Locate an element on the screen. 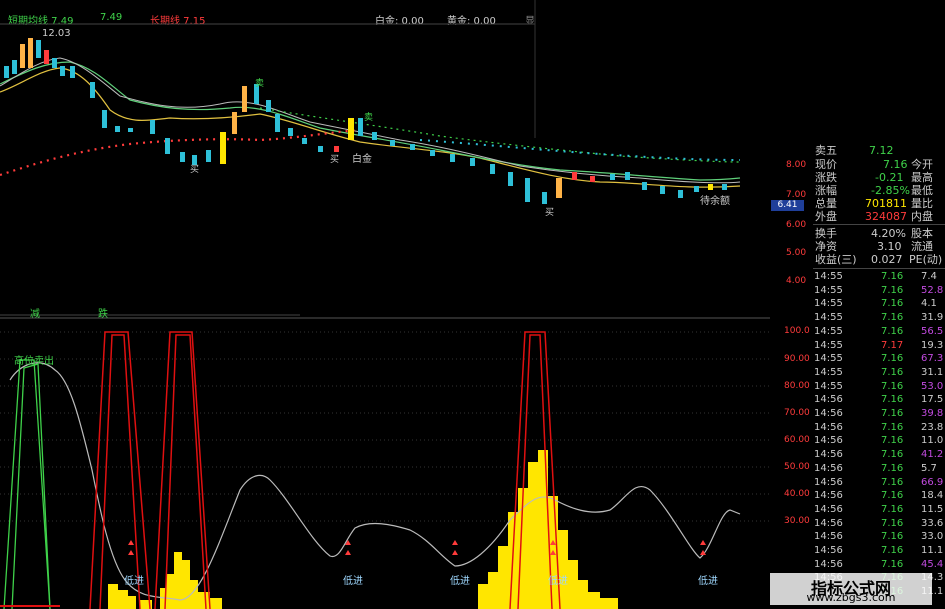  trade-volume: 17.5 is located at coordinates (932, 400).